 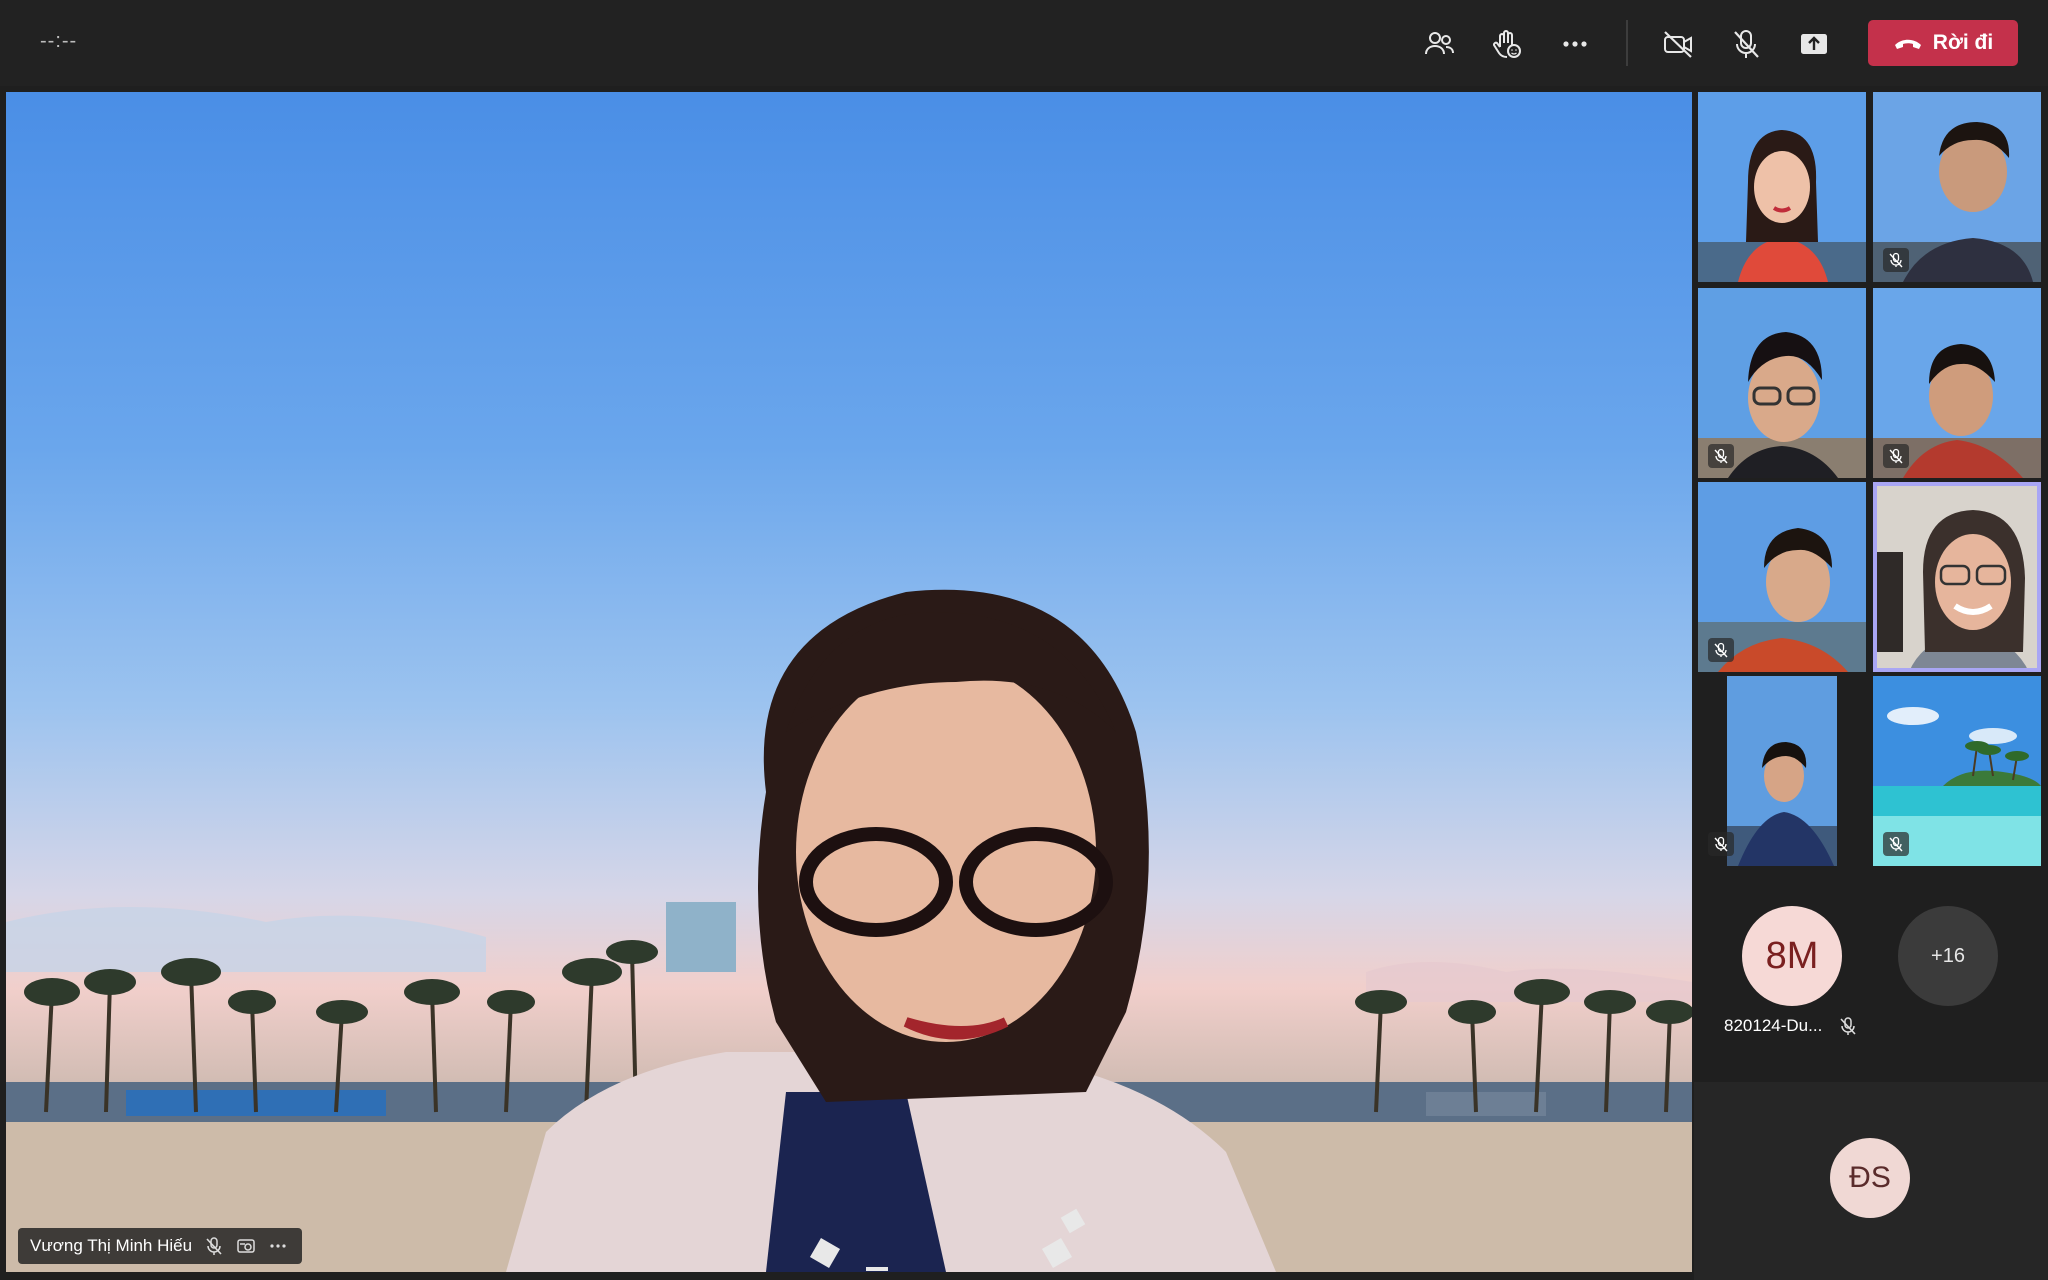 What do you see at coordinates (1870, 1178) in the screenshot?
I see `self-avatar: ĐS` at bounding box center [1870, 1178].